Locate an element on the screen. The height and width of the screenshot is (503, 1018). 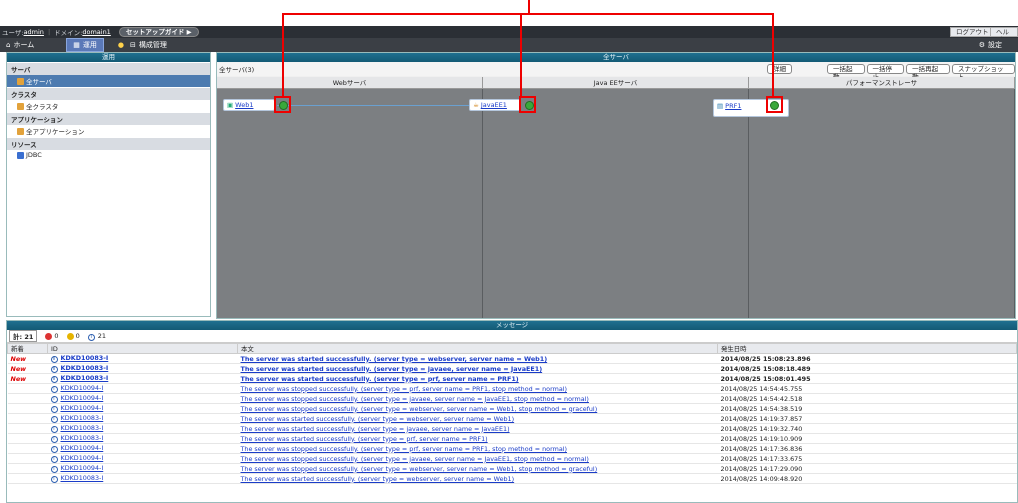
detail-button: 詳細 is located at coordinates (779, 69).